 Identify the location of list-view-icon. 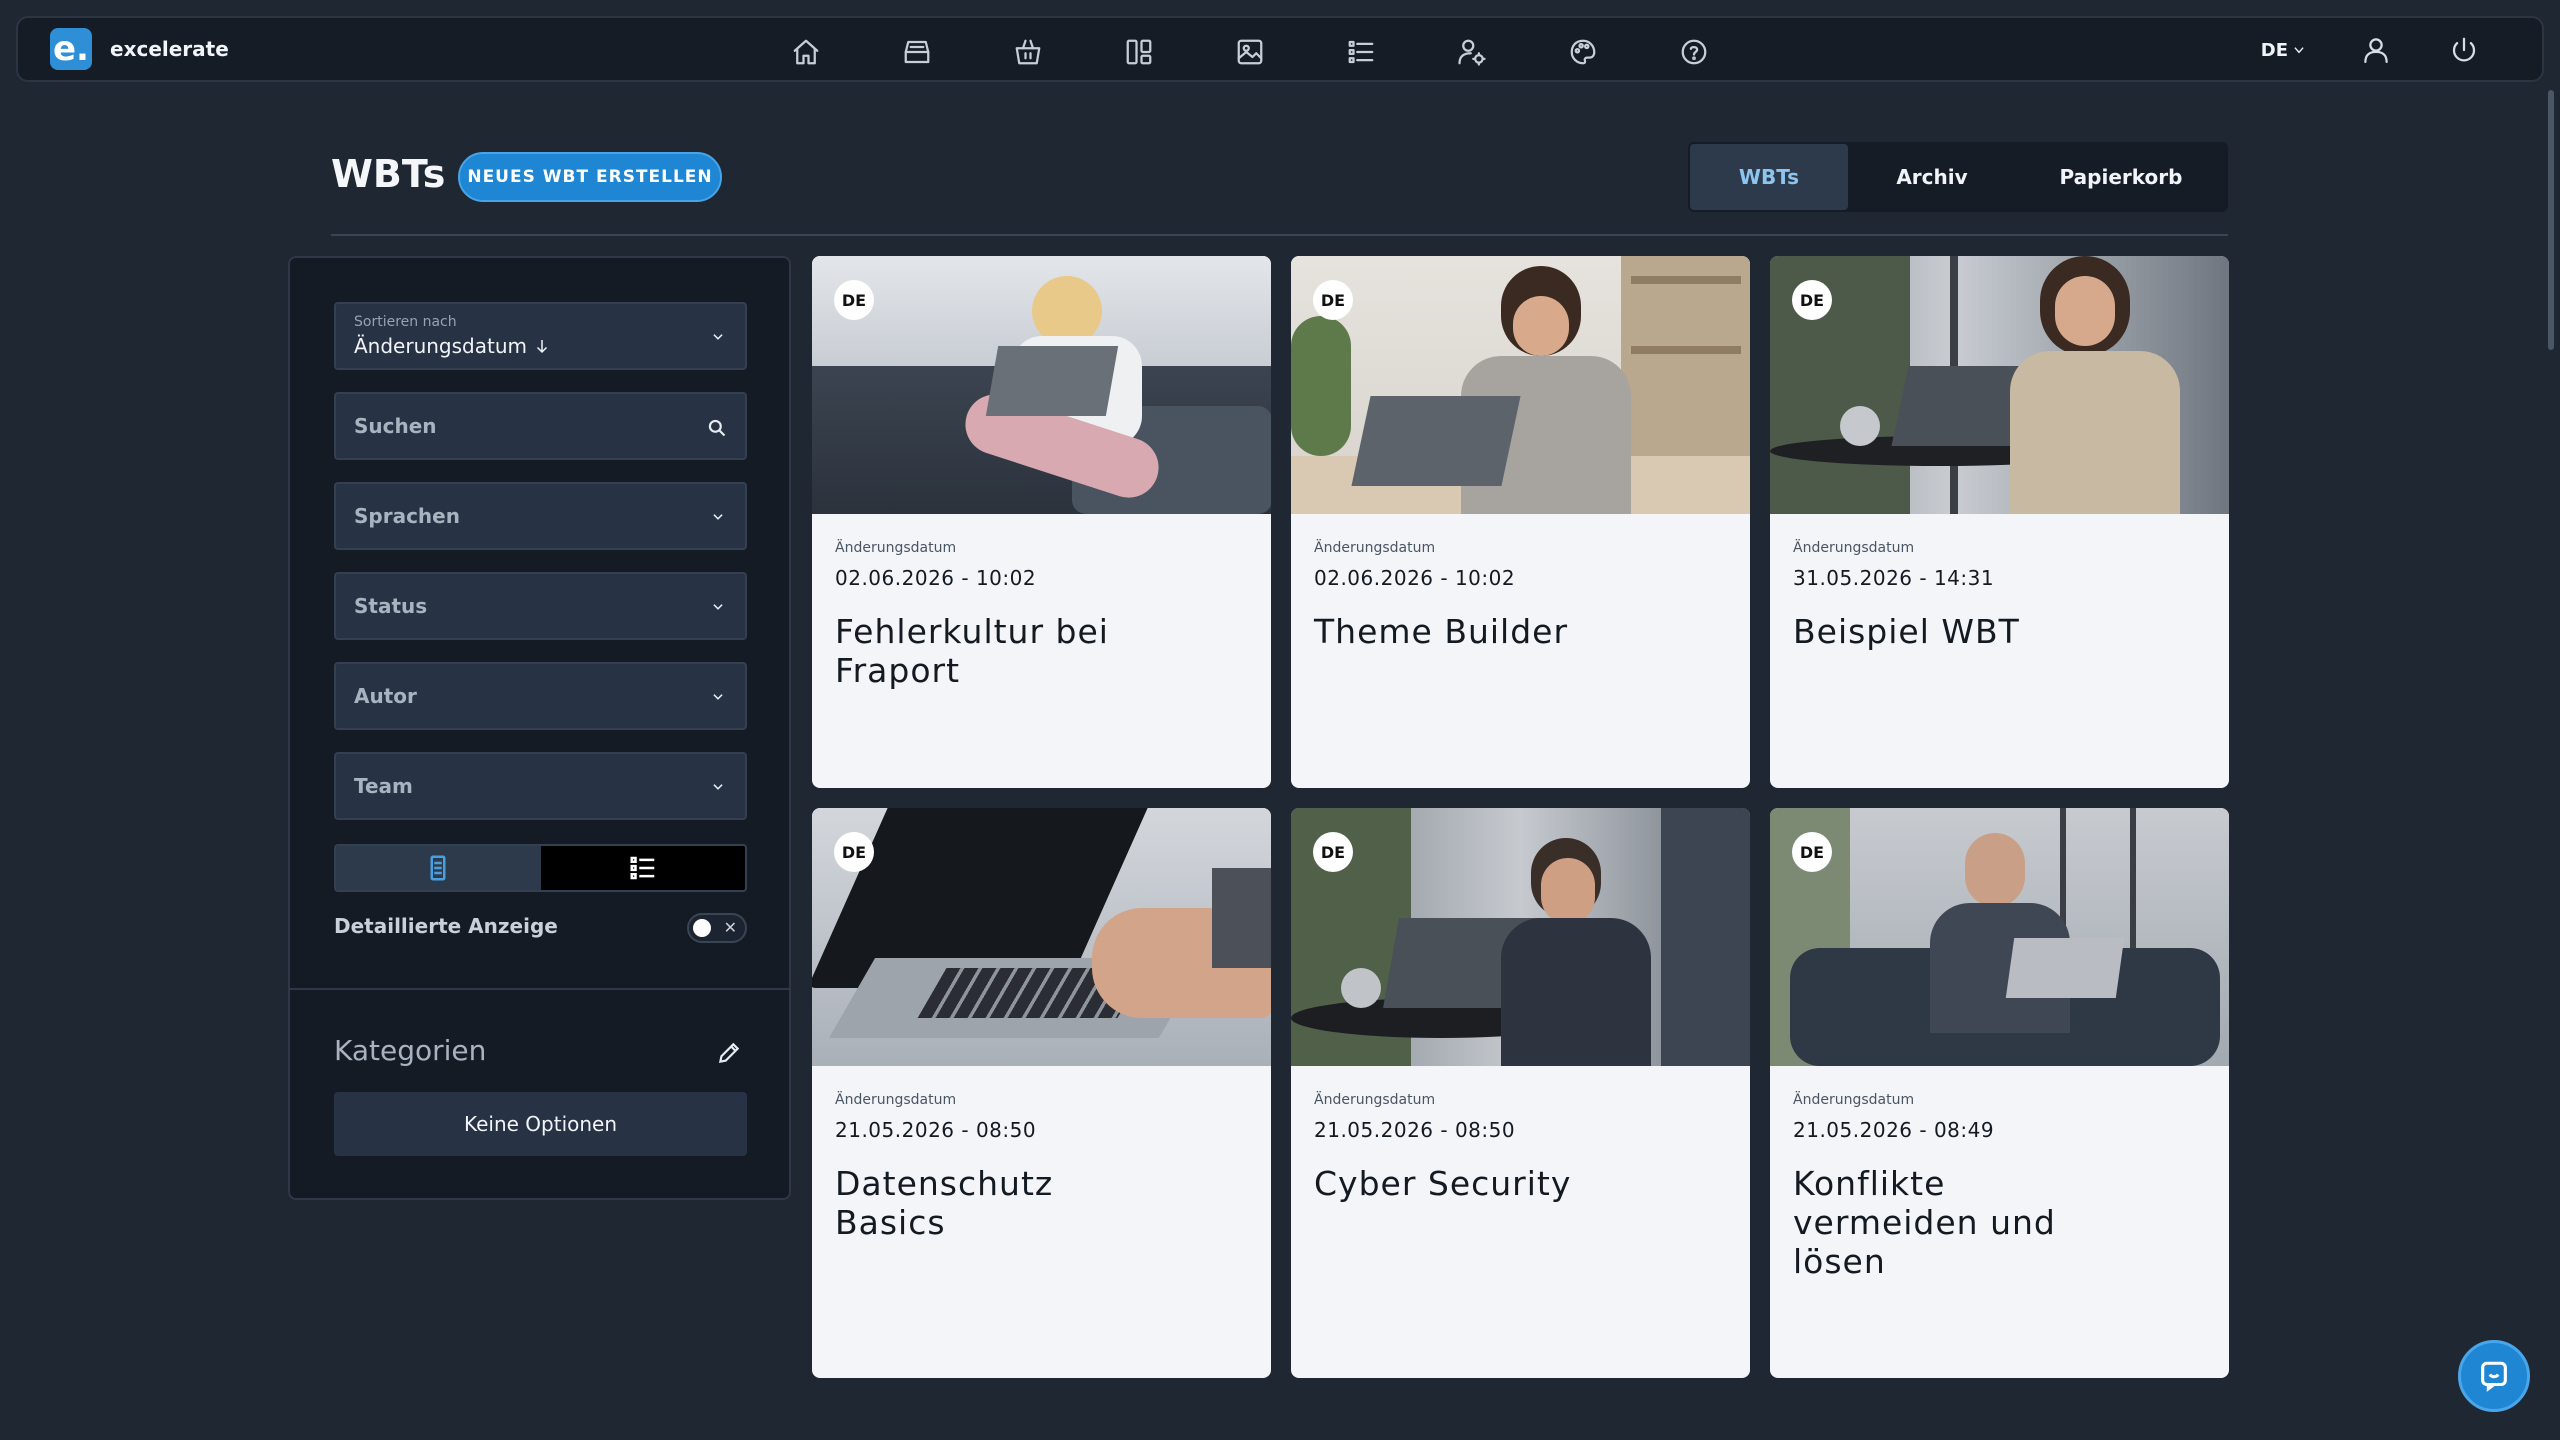
(642, 868).